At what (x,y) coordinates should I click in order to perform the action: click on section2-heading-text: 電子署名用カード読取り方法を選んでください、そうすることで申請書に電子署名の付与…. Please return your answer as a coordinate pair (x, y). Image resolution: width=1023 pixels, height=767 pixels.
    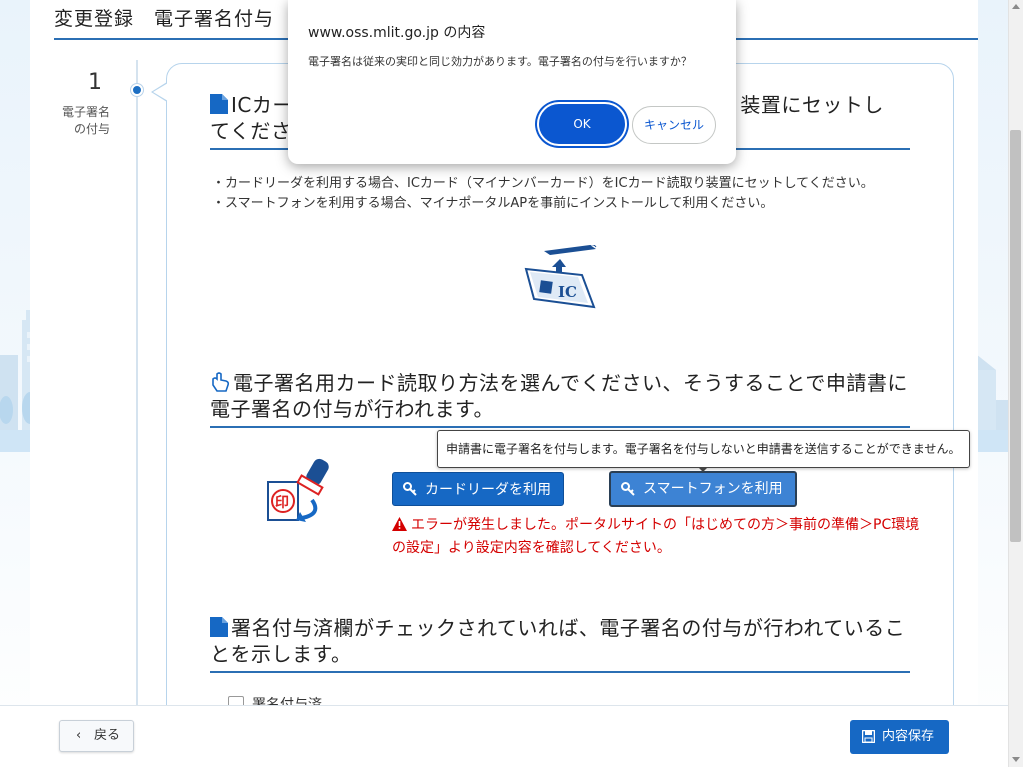
    Looking at the image, I should click on (559, 396).